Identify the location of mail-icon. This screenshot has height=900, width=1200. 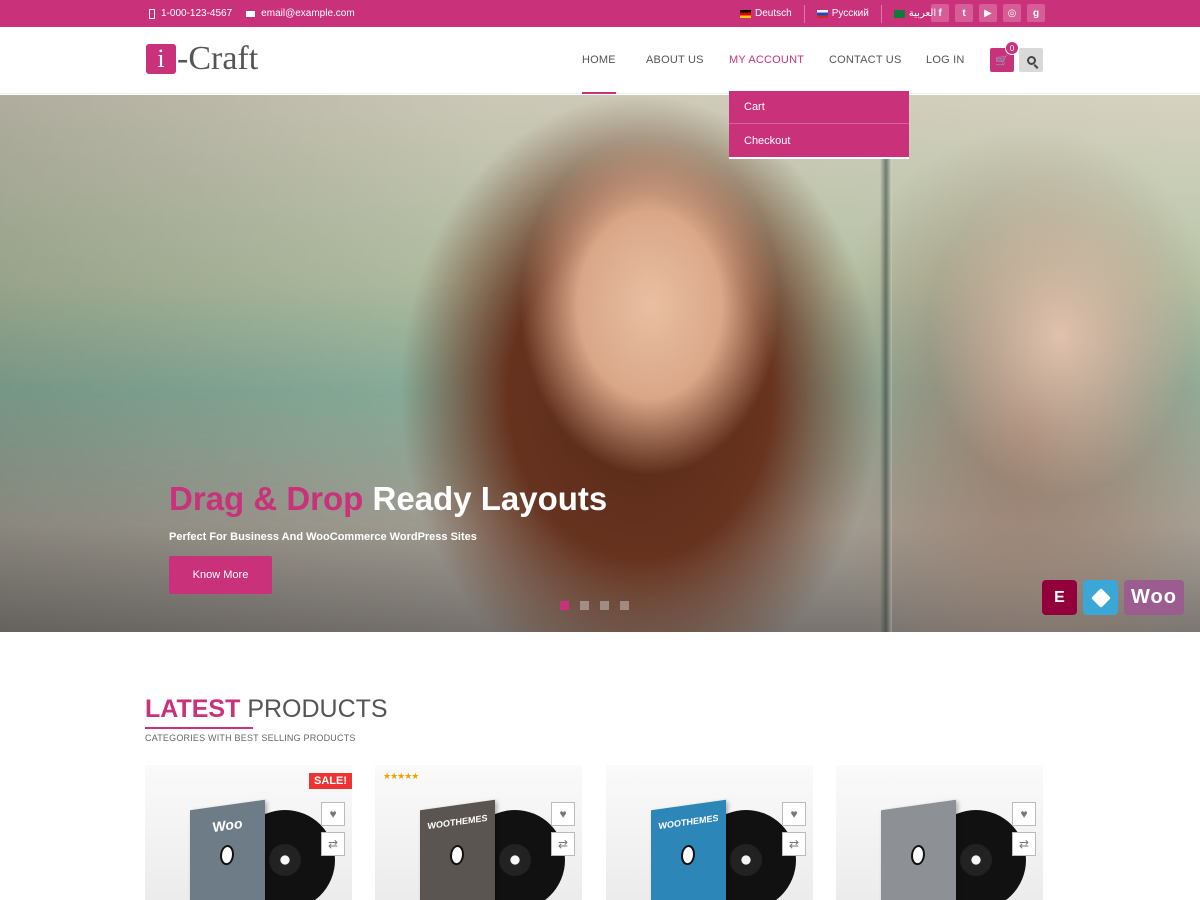
(251, 13).